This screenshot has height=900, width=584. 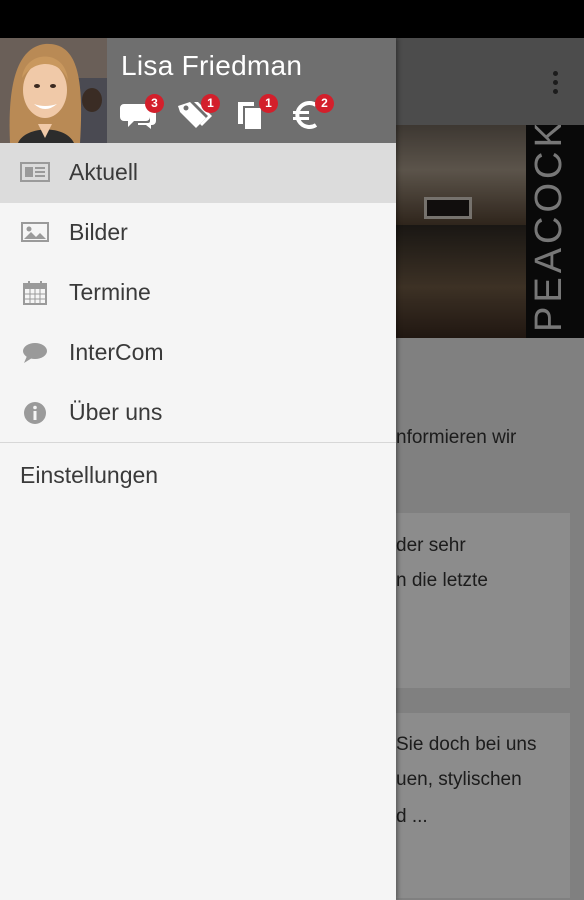 What do you see at coordinates (35, 353) in the screenshot?
I see `speech-bubble-icon` at bounding box center [35, 353].